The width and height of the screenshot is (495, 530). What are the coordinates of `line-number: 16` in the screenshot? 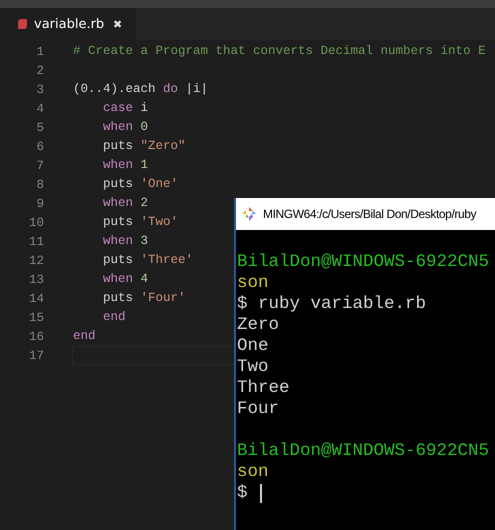 It's located at (36, 337).